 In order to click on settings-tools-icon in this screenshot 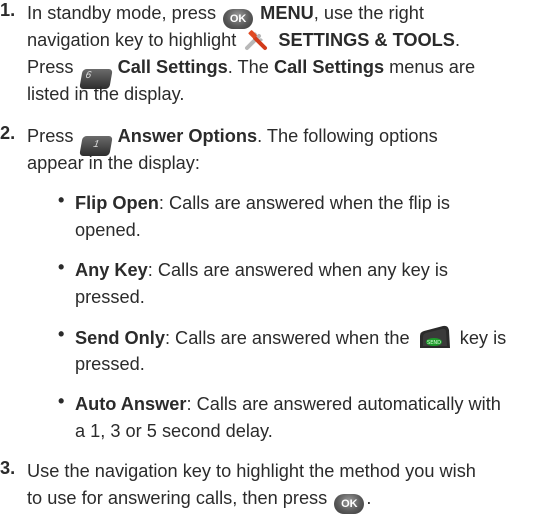, I will do `click(256, 40)`.